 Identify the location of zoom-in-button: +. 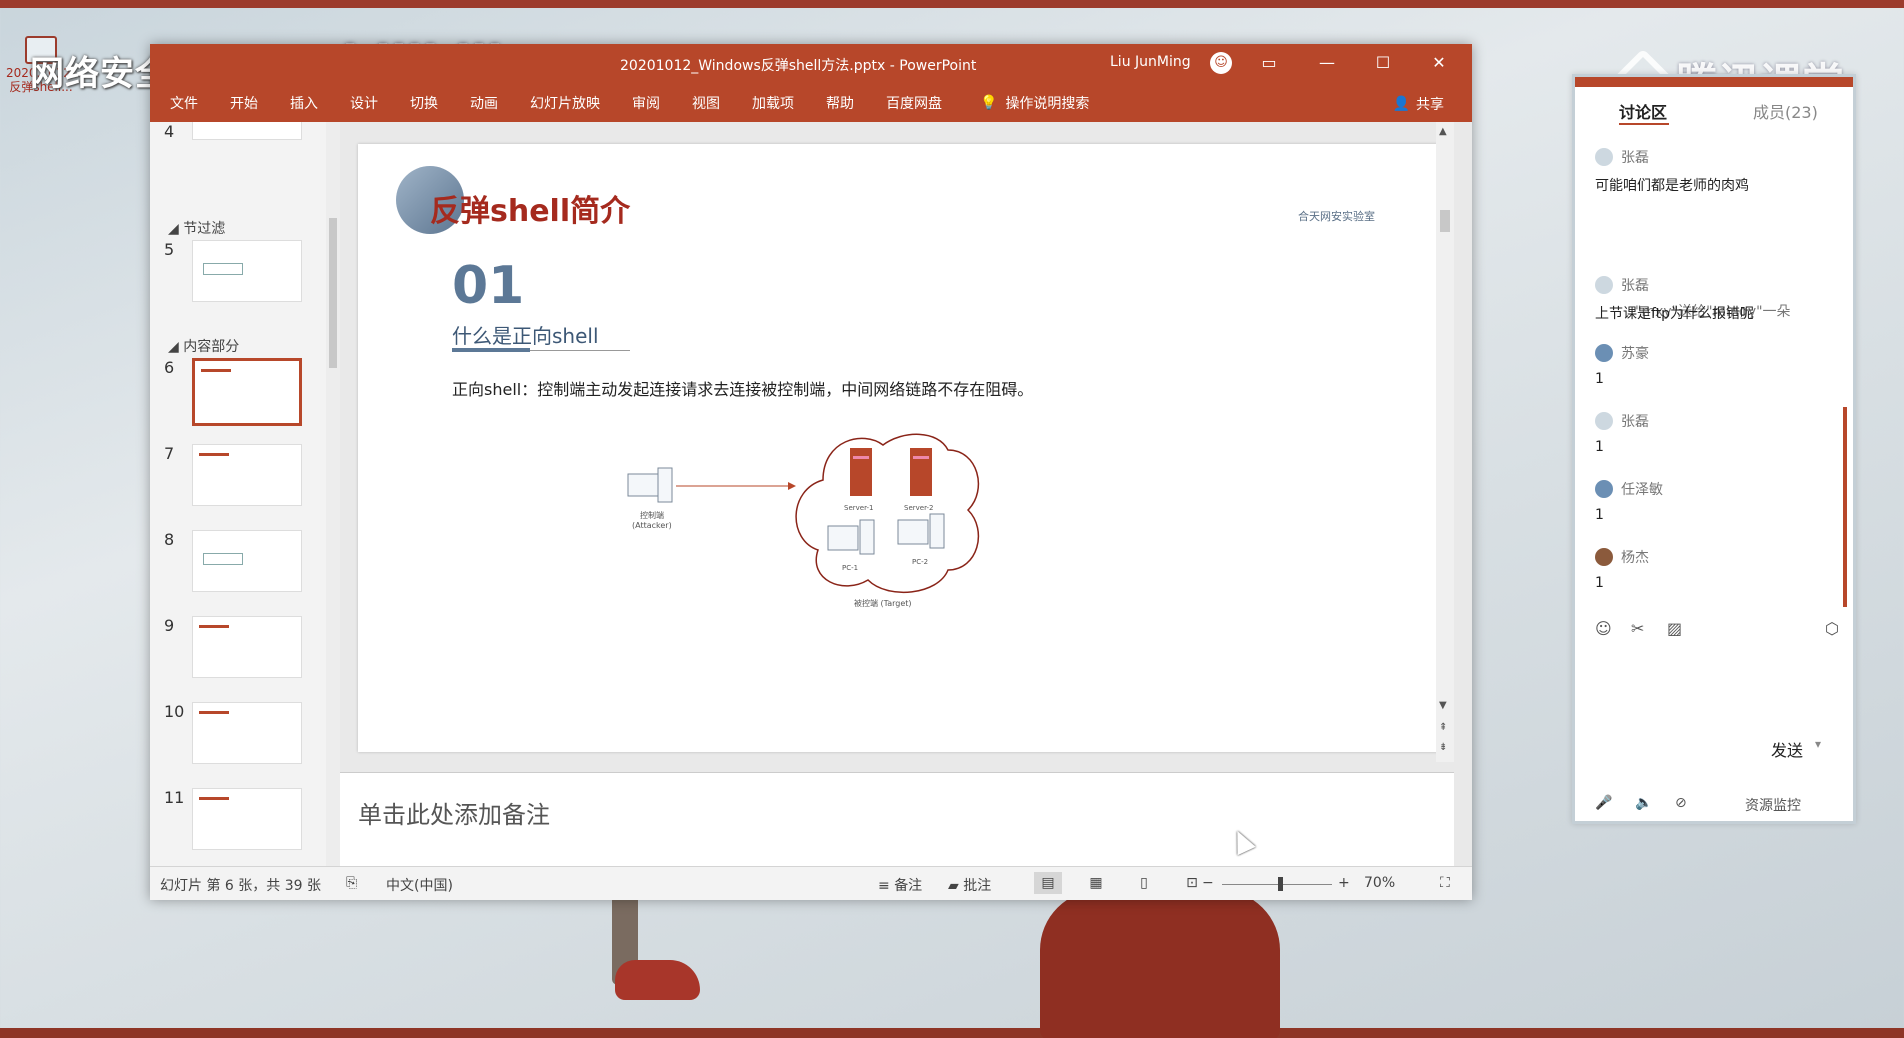
(1344, 883).